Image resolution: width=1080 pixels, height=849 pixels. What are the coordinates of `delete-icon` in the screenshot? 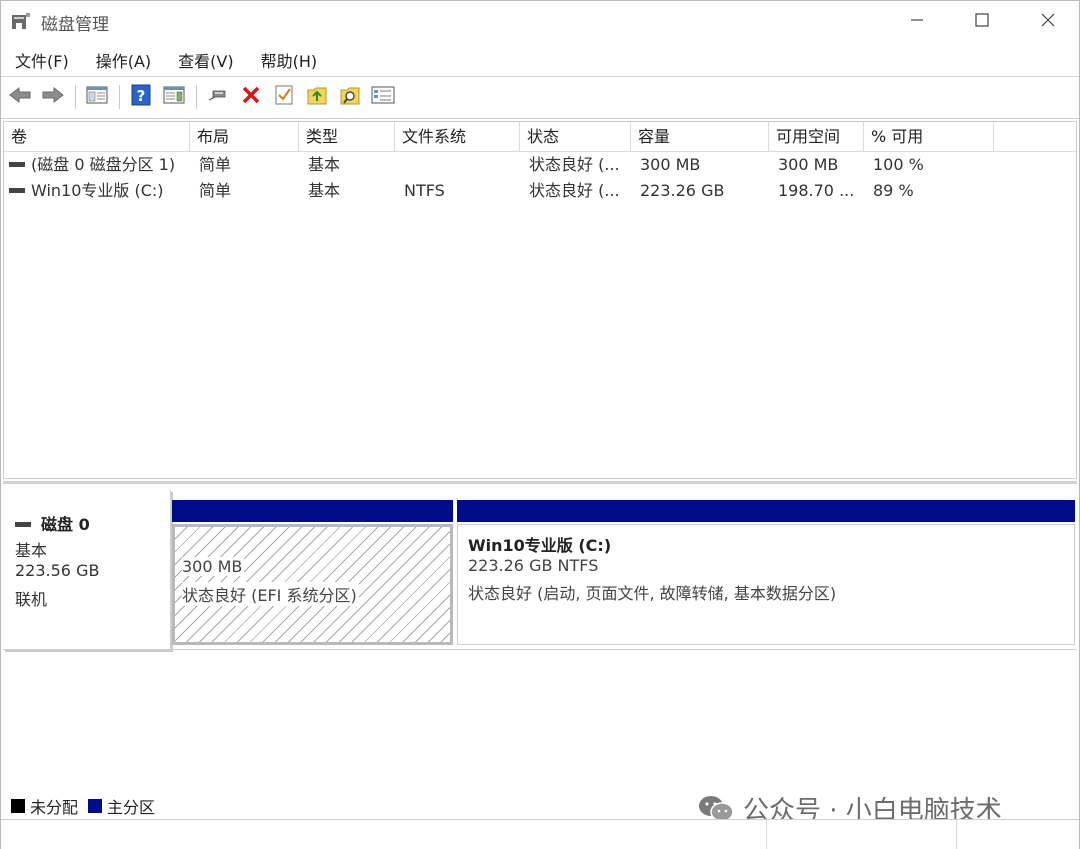 It's located at (251, 97).